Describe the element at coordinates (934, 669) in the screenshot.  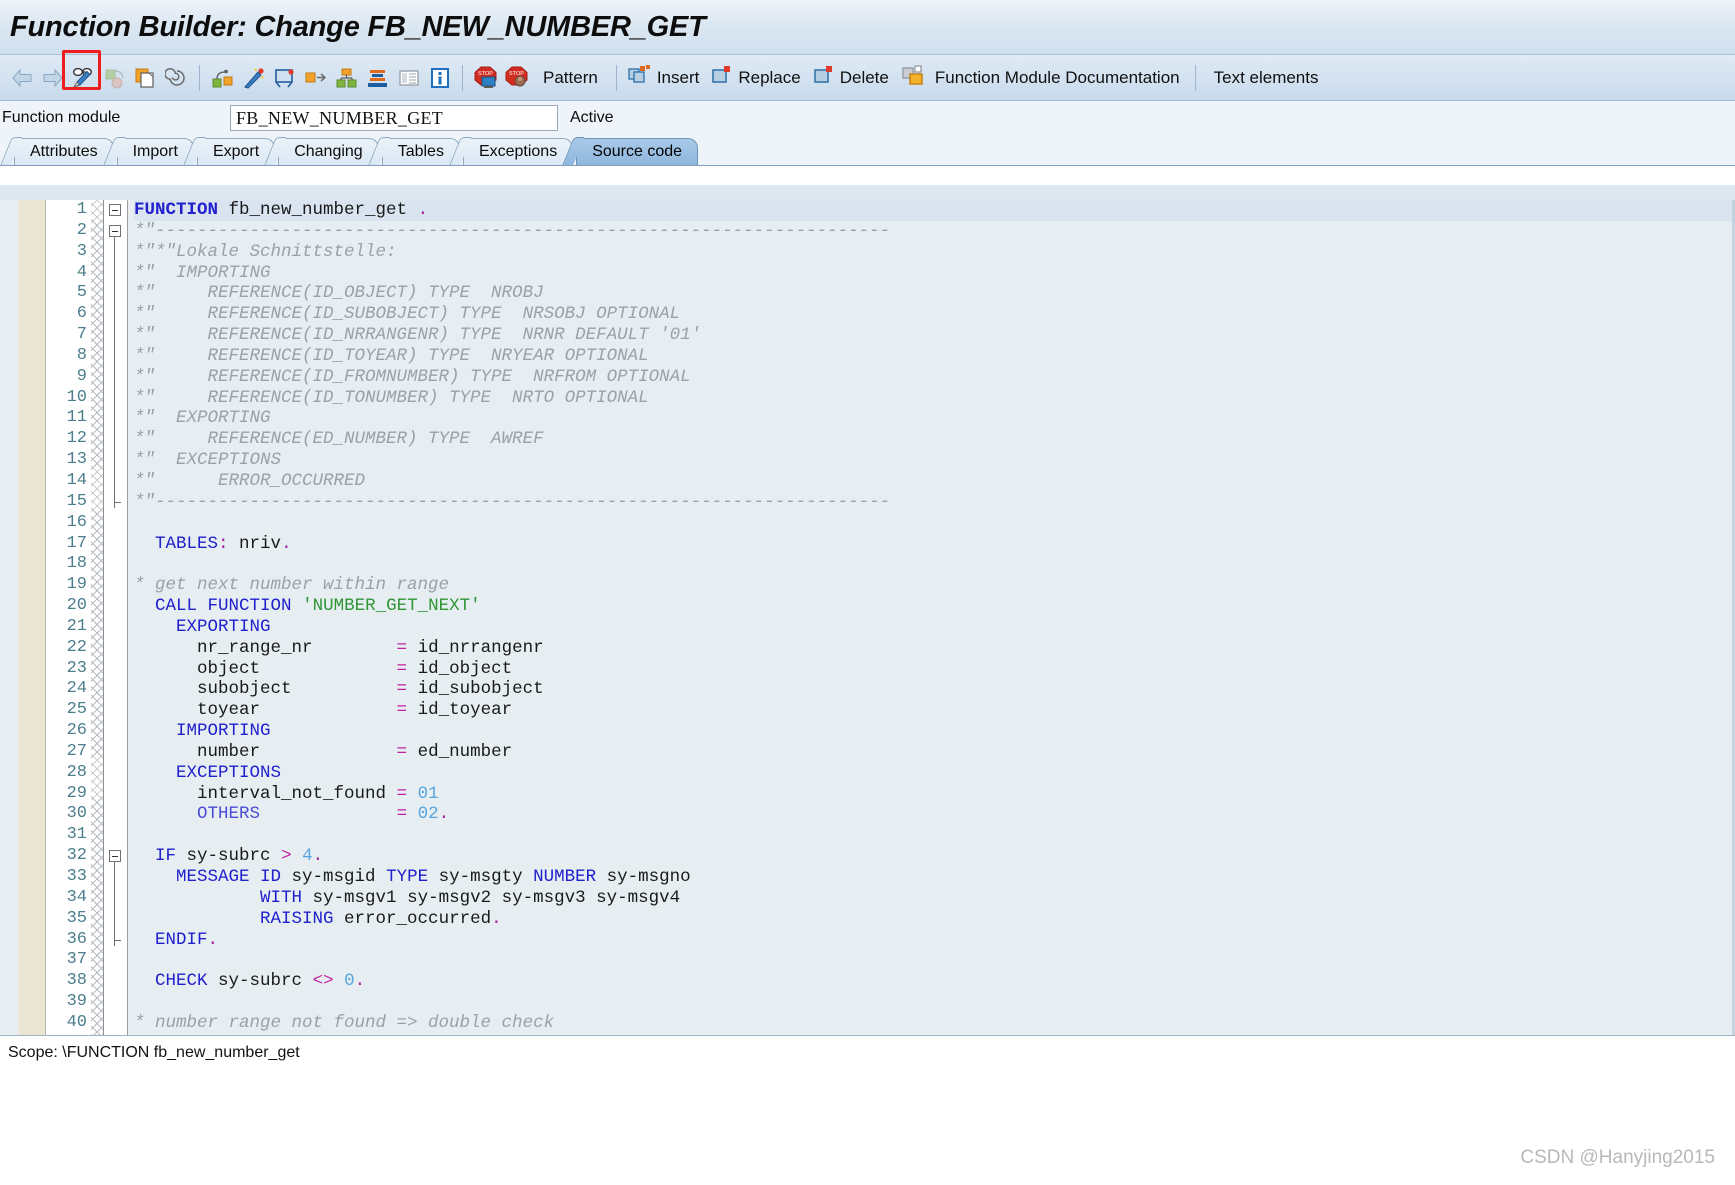
I see `code-line: object = id_object` at that location.